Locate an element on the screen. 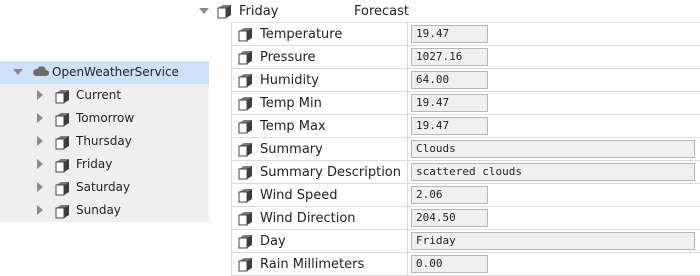 The width and height of the screenshot is (700, 276). property-row-temp-max: Temp Max 19.47 is located at coordinates (466, 126).